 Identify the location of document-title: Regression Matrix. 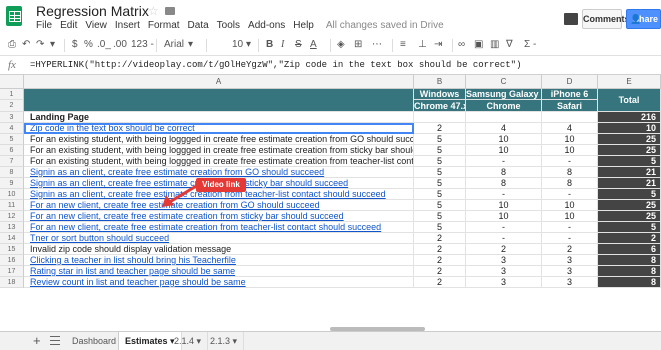
(92, 11).